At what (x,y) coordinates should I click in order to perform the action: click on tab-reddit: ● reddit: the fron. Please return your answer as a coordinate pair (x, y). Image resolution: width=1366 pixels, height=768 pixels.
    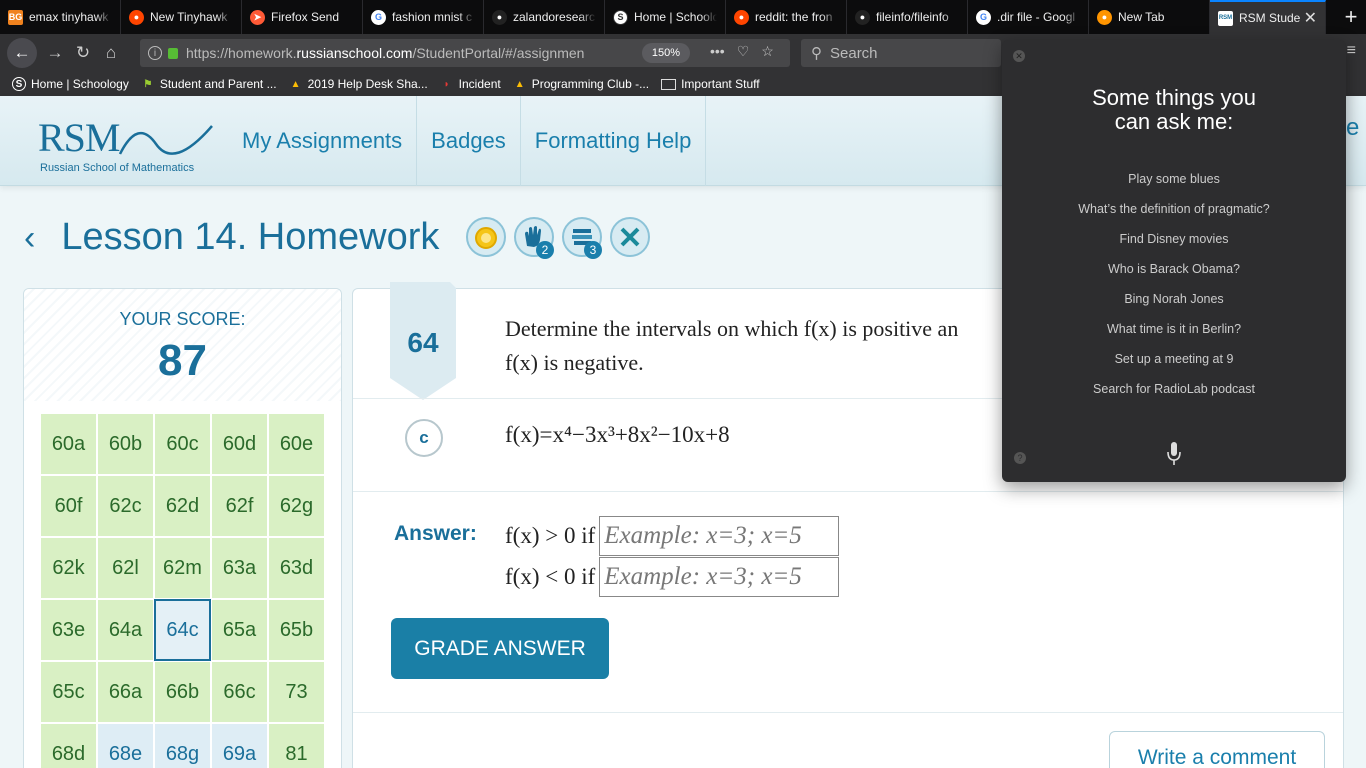
    Looking at the image, I should click on (786, 17).